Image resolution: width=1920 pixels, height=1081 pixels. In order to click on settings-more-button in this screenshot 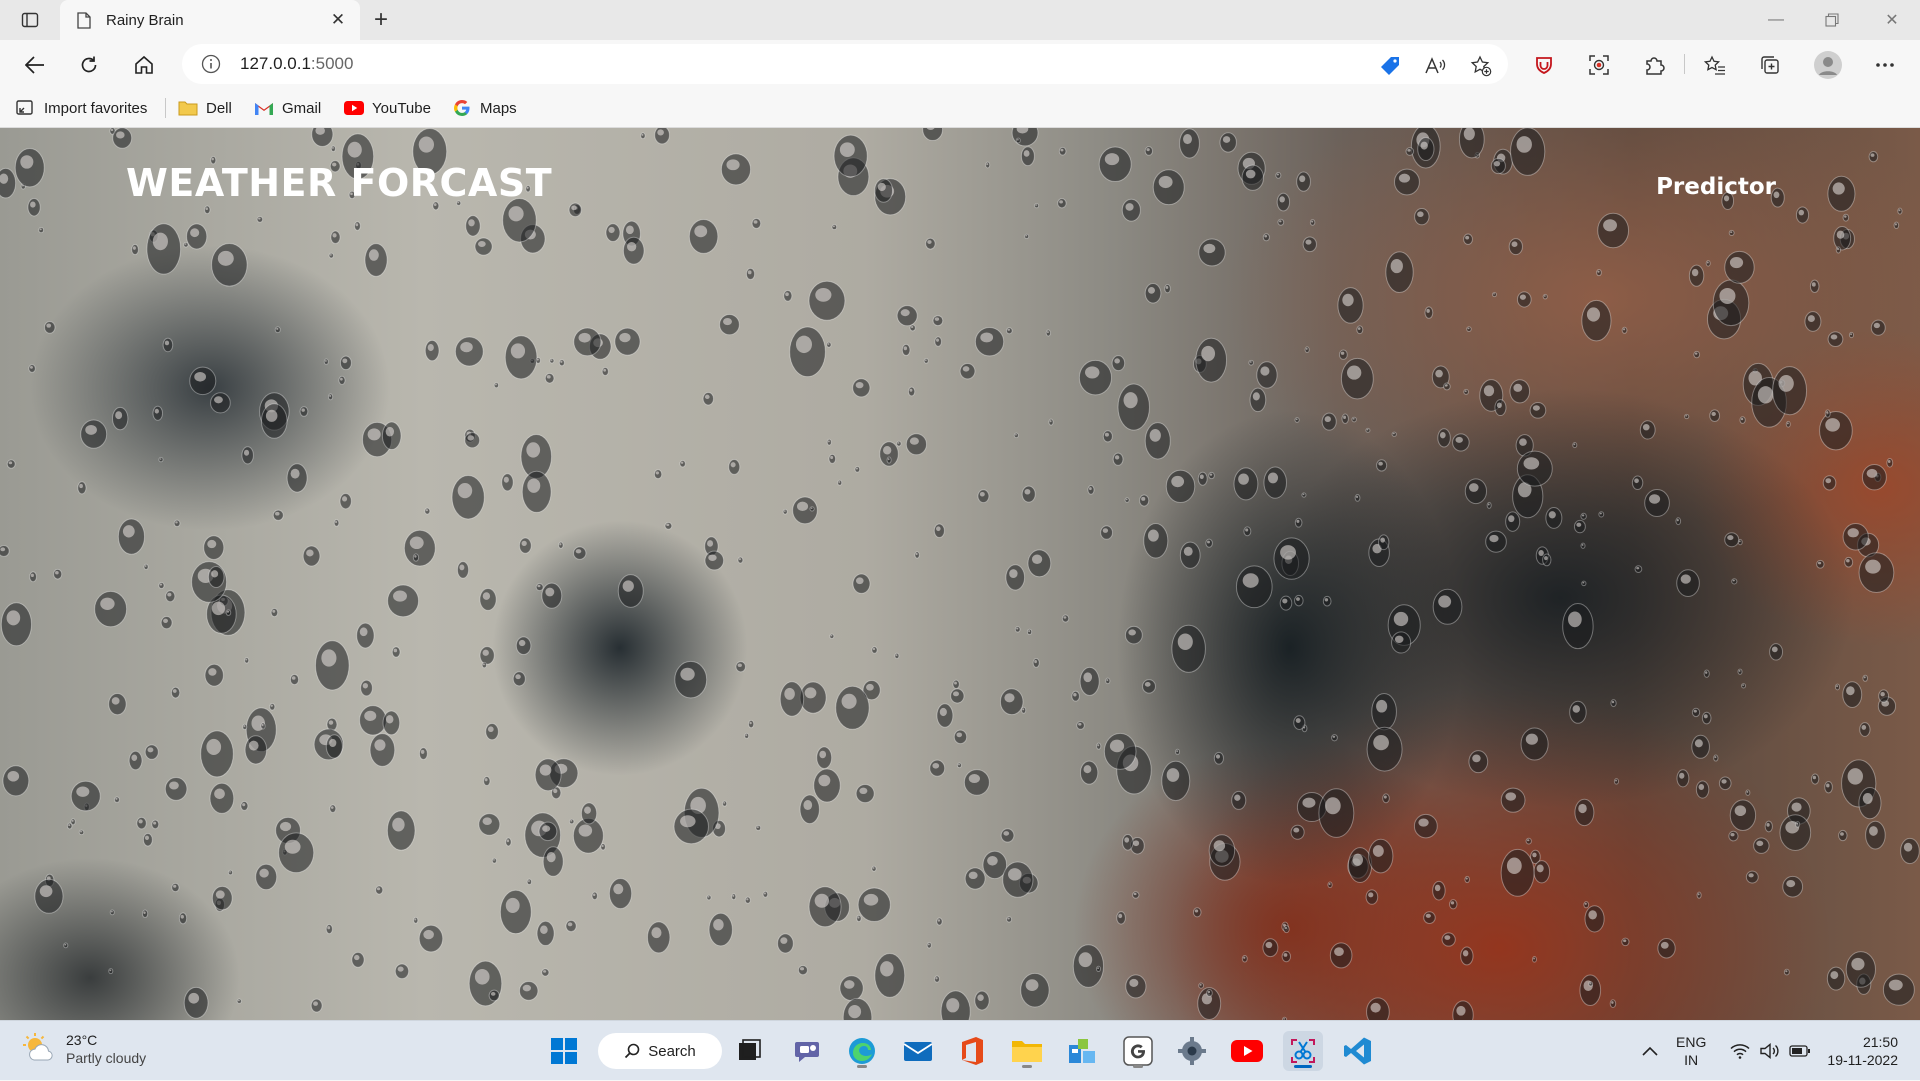, I will do `click(1885, 65)`.